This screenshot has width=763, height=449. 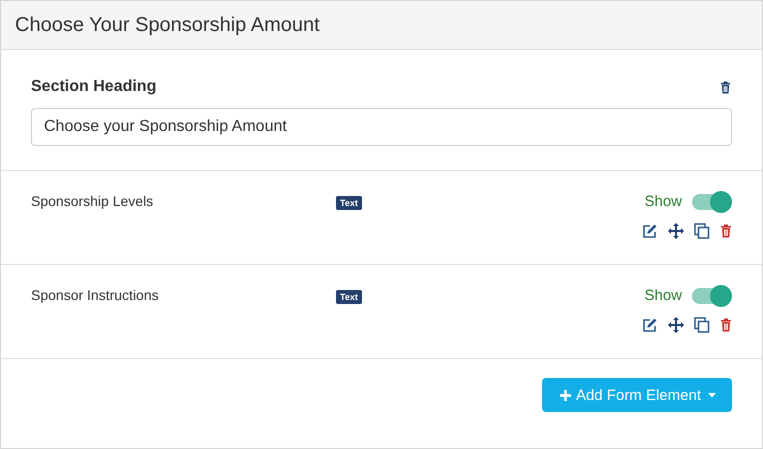 What do you see at coordinates (565, 395) in the screenshot?
I see `plus-icon` at bounding box center [565, 395].